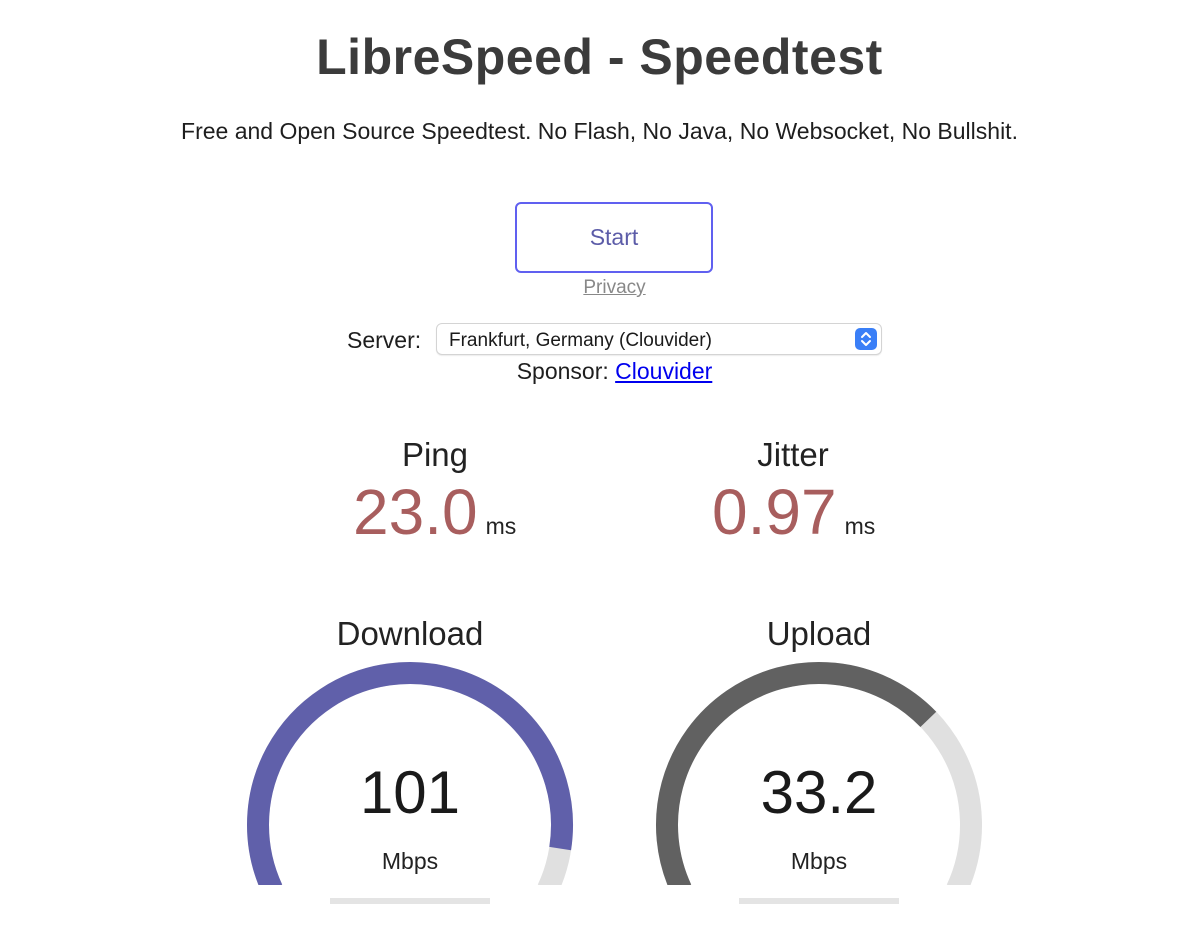 This screenshot has height=929, width=1199. Describe the element at coordinates (410, 792) in the screenshot. I see `download-value: 101` at that location.